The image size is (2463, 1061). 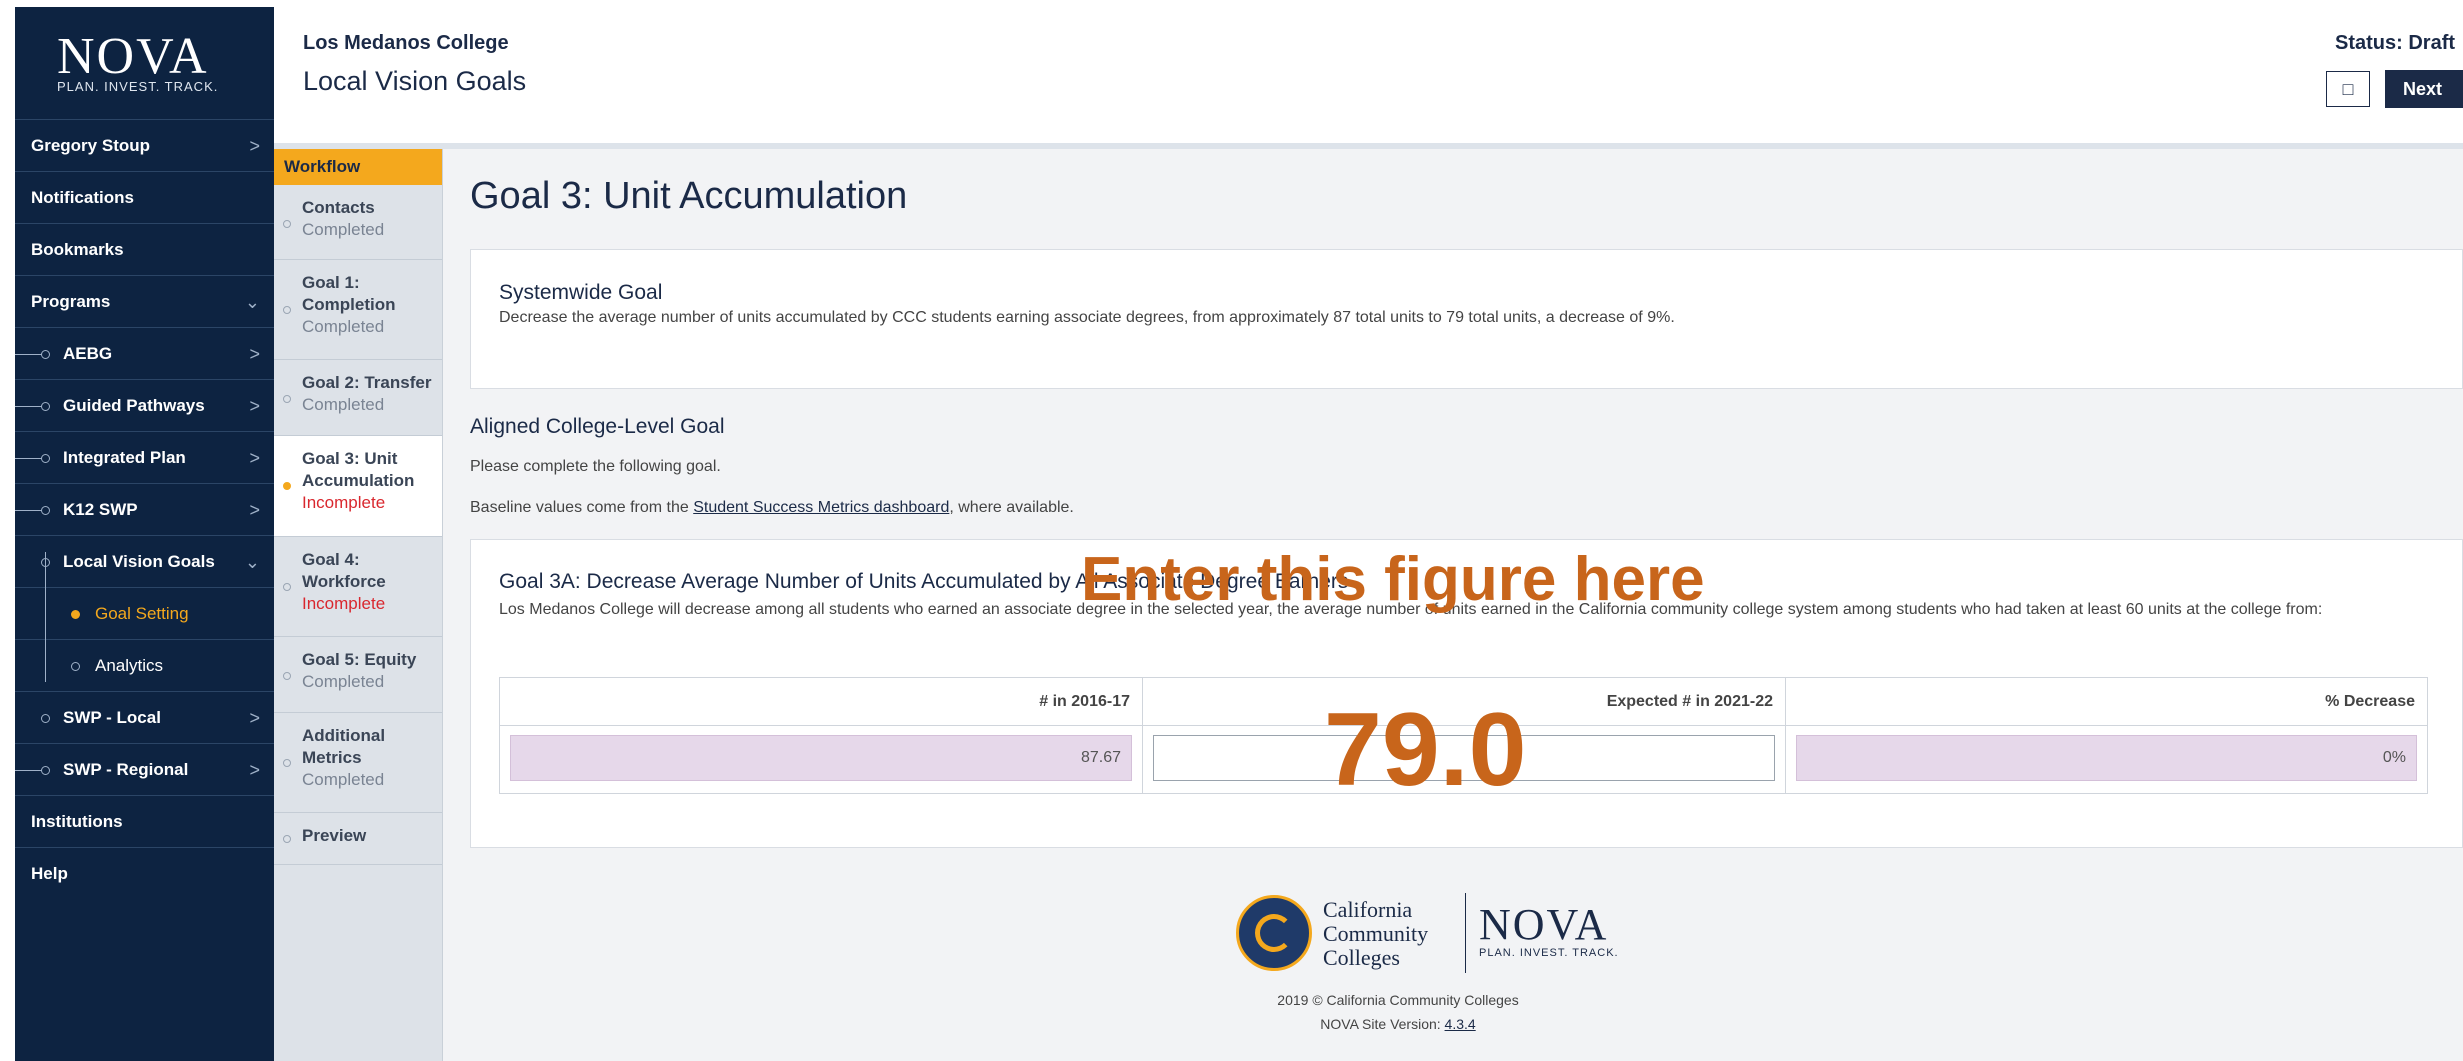 I want to click on sidebar-item-label: Local Vision Goals, so click(x=139, y=561).